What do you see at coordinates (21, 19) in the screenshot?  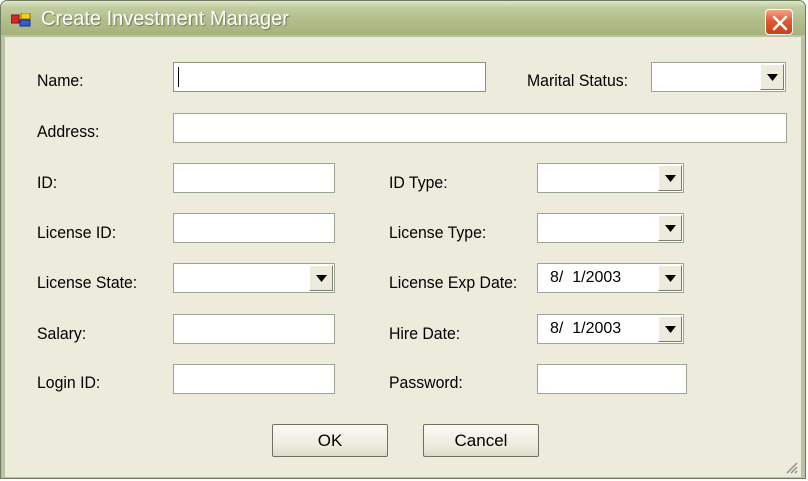 I see `app-window-icon` at bounding box center [21, 19].